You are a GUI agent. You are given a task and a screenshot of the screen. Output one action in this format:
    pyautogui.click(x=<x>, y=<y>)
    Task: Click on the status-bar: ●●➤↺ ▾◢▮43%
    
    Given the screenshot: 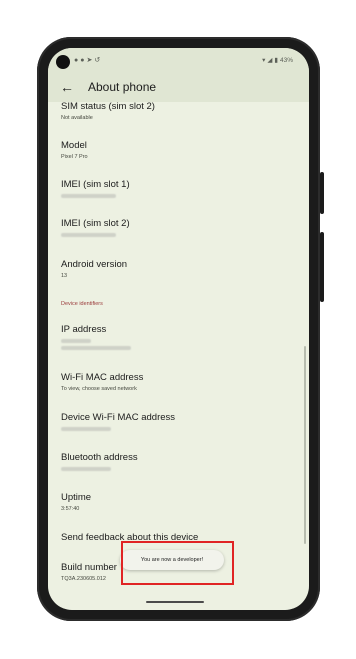 What is the action you would take?
    pyautogui.click(x=178, y=61)
    